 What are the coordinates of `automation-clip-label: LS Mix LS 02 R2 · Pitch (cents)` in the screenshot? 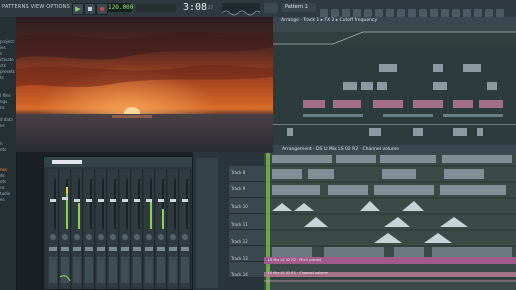 It's located at (294, 260).